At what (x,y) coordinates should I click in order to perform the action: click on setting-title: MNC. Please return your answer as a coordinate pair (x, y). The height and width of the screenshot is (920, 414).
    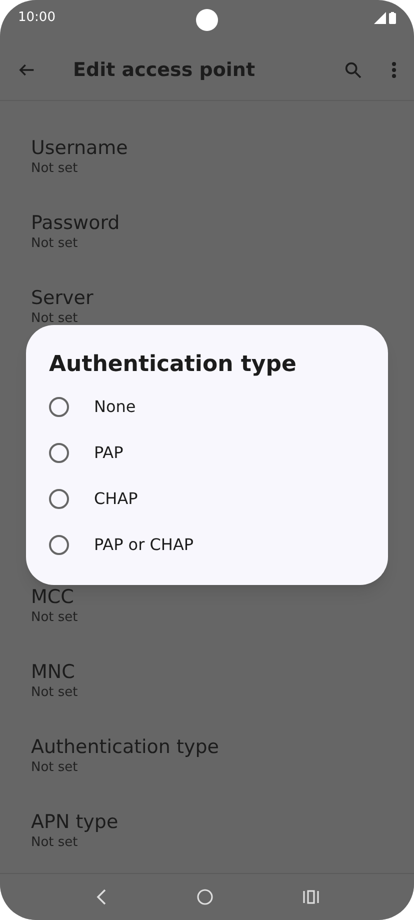
    Looking at the image, I should click on (53, 672).